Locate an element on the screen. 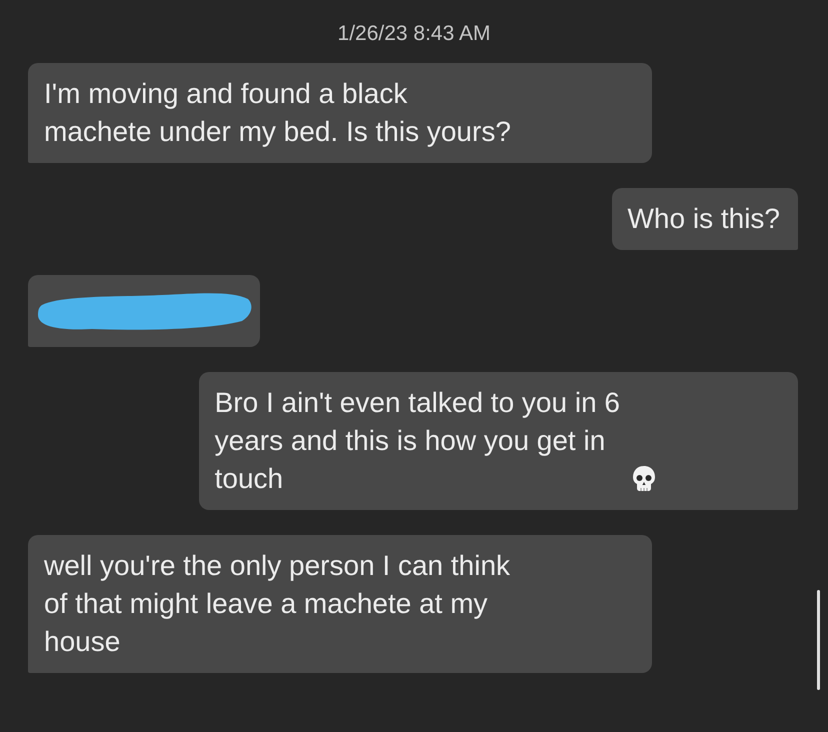 Image resolution: width=828 pixels, height=732 pixels. message-text: Bro I ain't even talked to you in 6 years and this is how you get in touch is located at coordinates (417, 441).